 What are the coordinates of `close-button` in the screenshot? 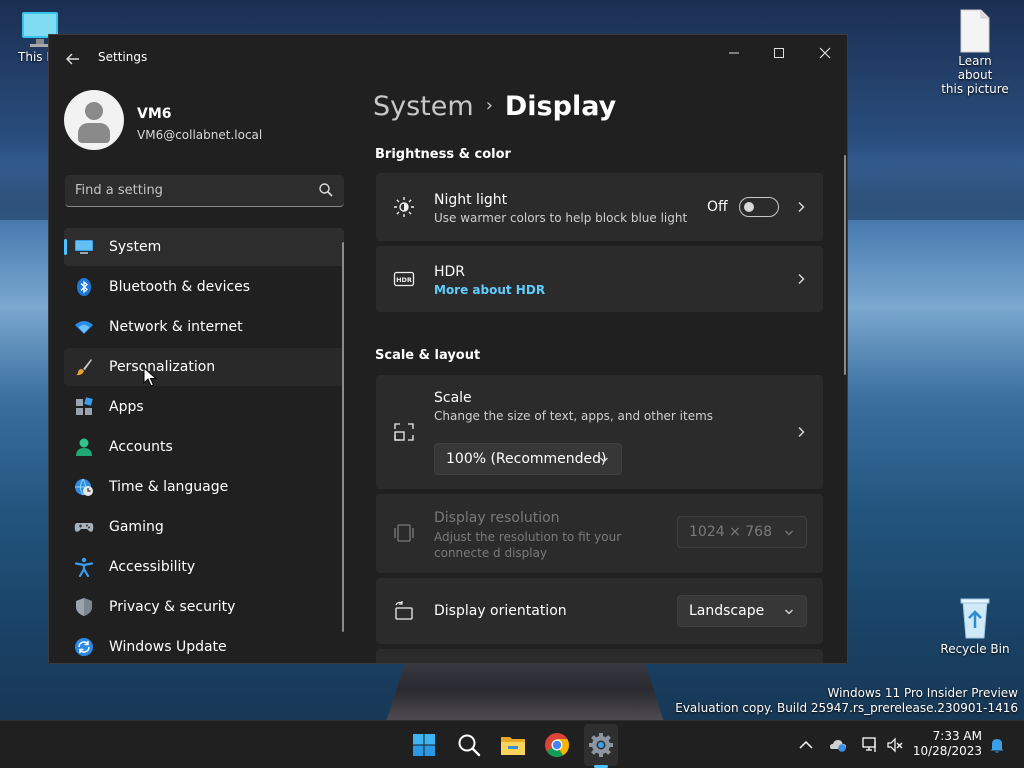 It's located at (825, 55).